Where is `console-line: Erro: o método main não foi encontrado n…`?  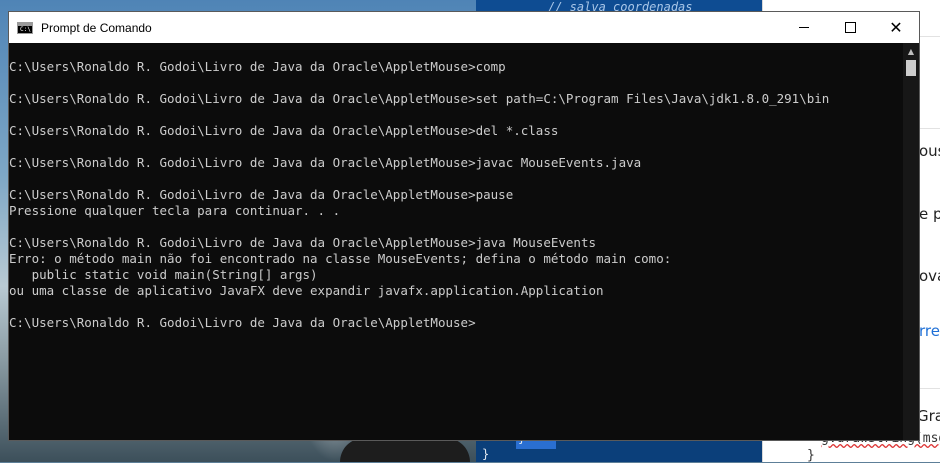
console-line: Erro: o método main não foi encontrado n… is located at coordinates (340, 258).